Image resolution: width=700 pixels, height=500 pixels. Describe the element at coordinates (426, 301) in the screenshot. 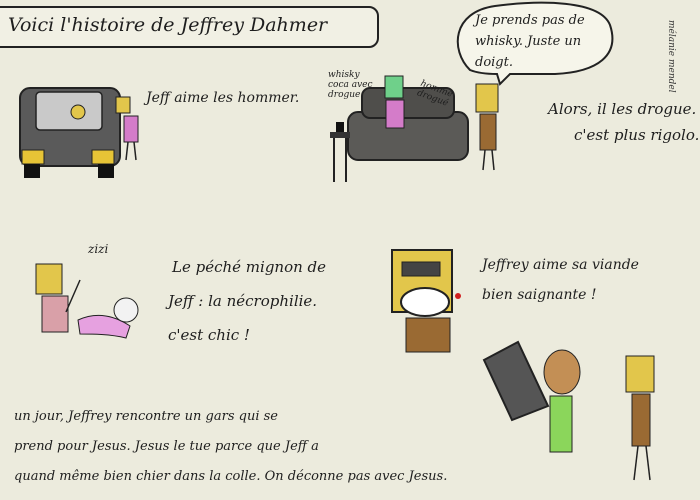

I see `jeff-eating` at that location.